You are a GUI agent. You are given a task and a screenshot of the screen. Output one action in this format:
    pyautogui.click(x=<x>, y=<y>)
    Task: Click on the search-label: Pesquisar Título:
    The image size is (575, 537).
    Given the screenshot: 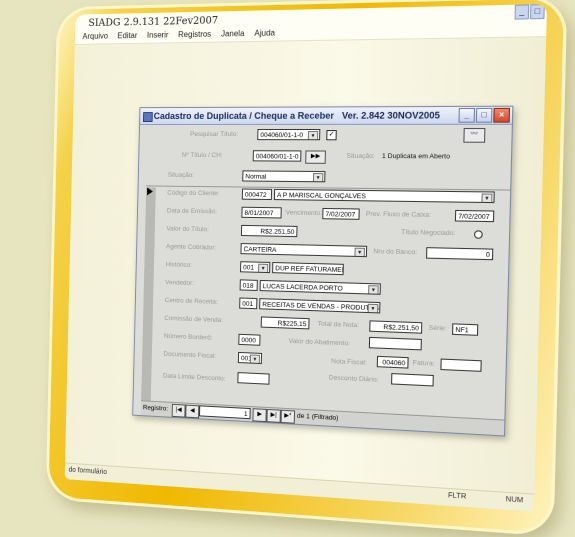 What is the action you would take?
    pyautogui.click(x=214, y=134)
    